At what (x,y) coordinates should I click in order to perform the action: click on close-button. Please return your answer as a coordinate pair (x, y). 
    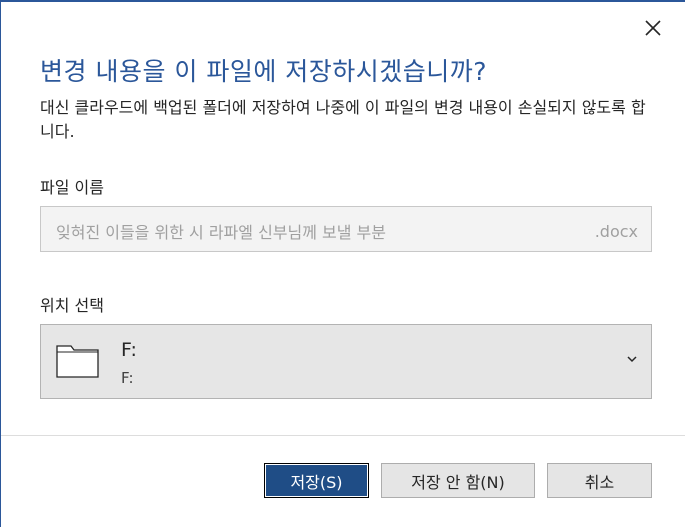
    Looking at the image, I should click on (653, 28).